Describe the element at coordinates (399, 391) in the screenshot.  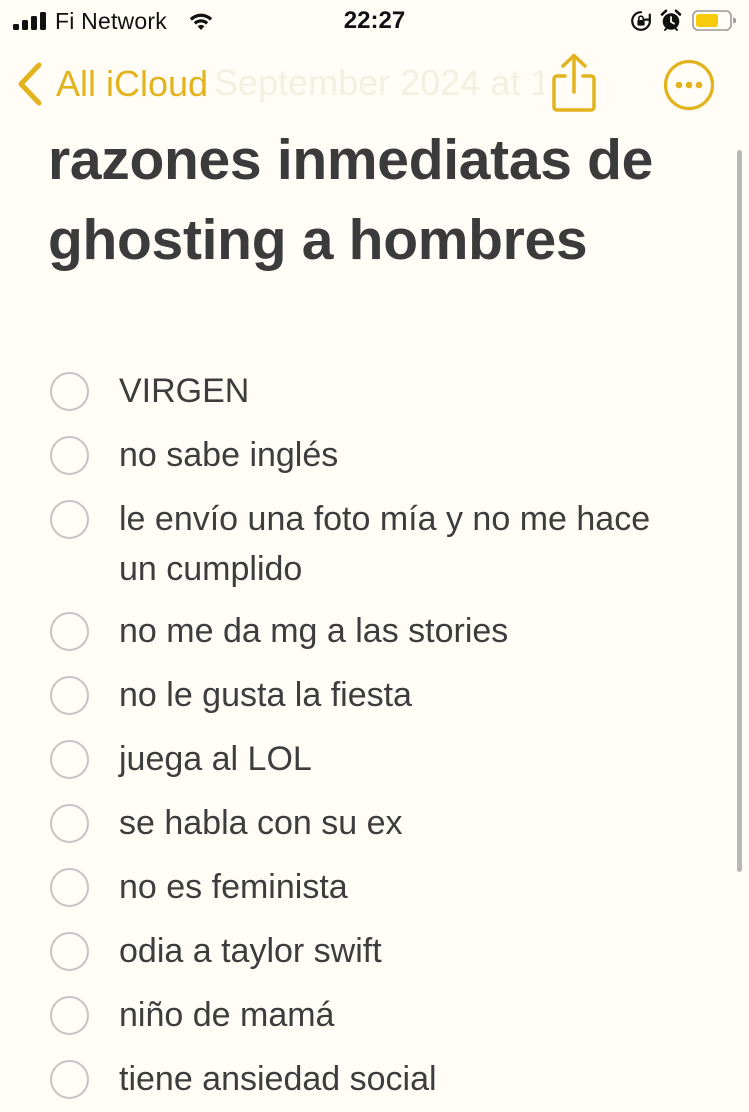
I see `checklist-item-text: VIRGEN` at that location.